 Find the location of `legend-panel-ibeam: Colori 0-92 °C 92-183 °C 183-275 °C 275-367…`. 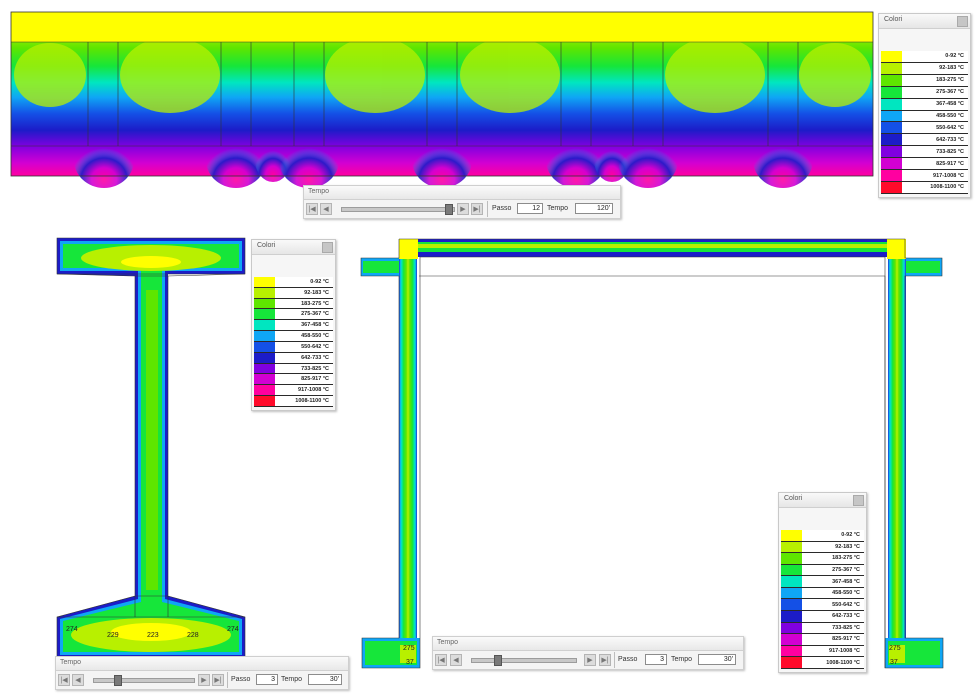

legend-panel-ibeam: Colori 0-92 °C 92-183 °C 183-275 °C 275-367… is located at coordinates (293, 325).